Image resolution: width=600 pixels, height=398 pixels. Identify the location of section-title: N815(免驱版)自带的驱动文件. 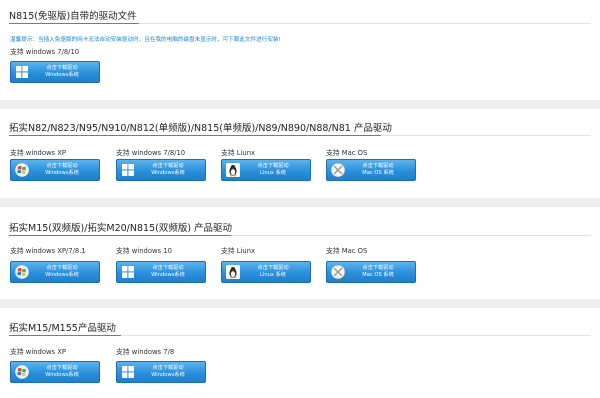
(73, 16).